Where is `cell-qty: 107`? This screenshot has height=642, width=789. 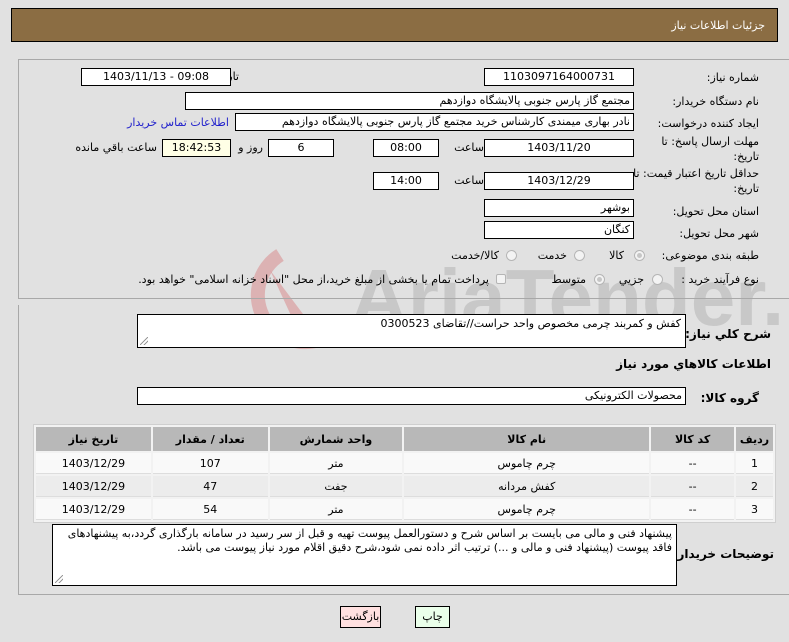 cell-qty: 107 is located at coordinates (210, 463).